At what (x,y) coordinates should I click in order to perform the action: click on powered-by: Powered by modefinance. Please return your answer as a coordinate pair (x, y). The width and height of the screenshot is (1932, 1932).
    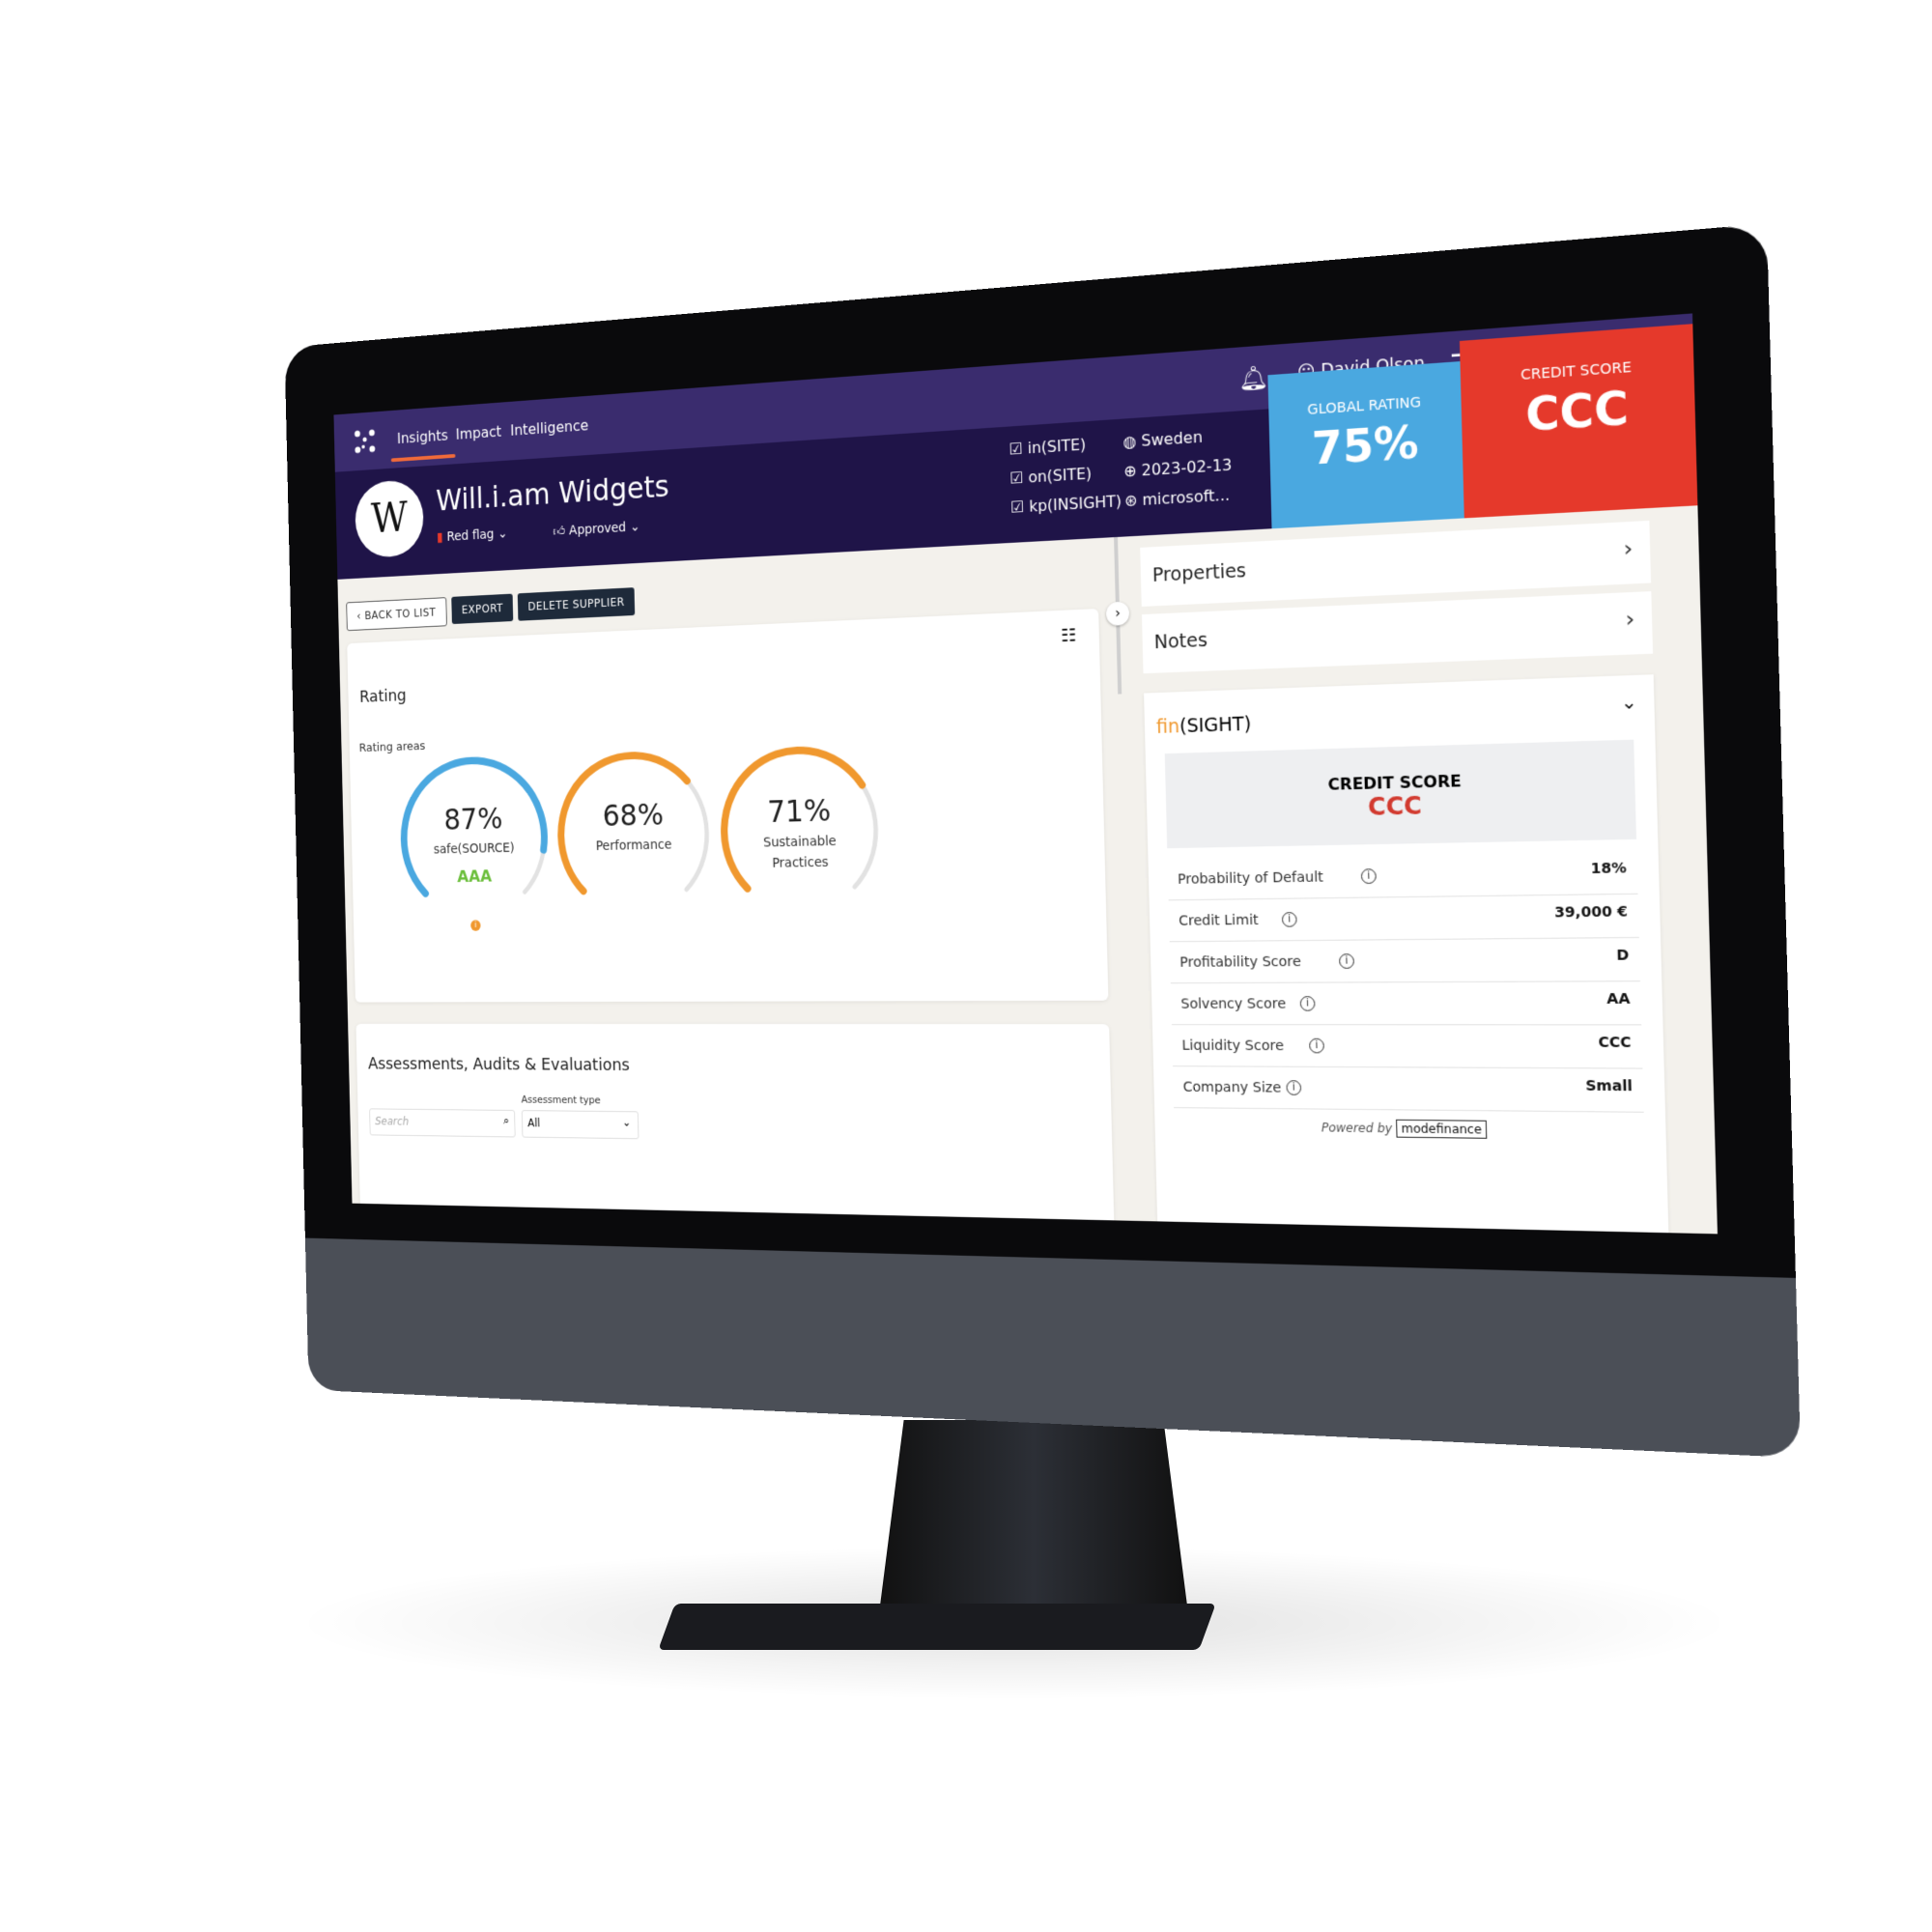
    Looking at the image, I should click on (1409, 1129).